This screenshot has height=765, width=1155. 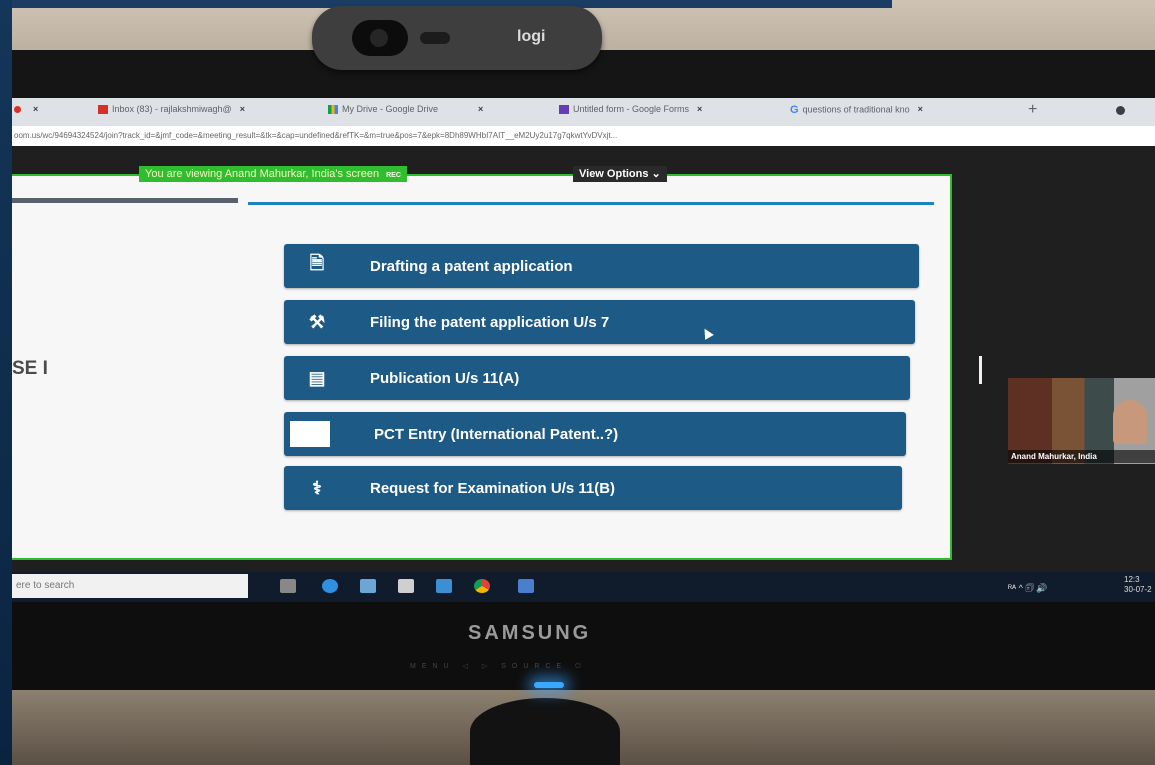 I want to click on stethoscope-icon: ⚕, so click(x=317, y=487).